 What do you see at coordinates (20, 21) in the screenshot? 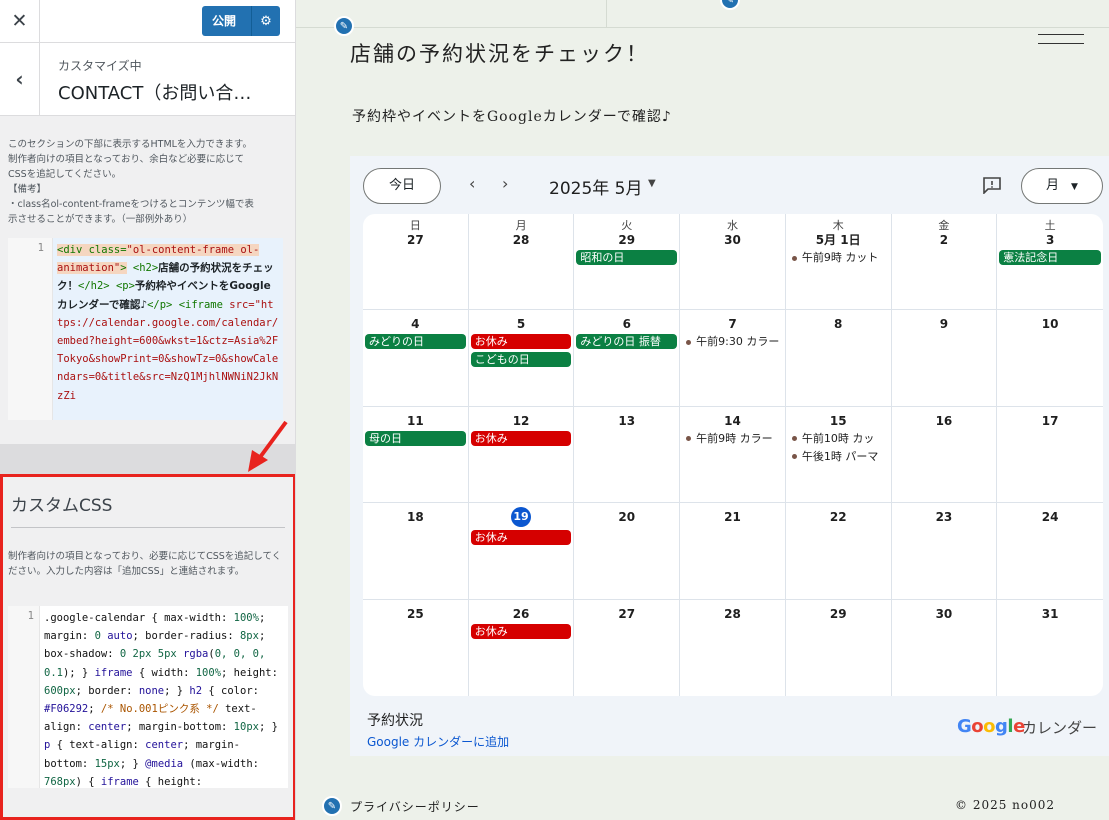
I see `close-button: ✕` at bounding box center [20, 21].